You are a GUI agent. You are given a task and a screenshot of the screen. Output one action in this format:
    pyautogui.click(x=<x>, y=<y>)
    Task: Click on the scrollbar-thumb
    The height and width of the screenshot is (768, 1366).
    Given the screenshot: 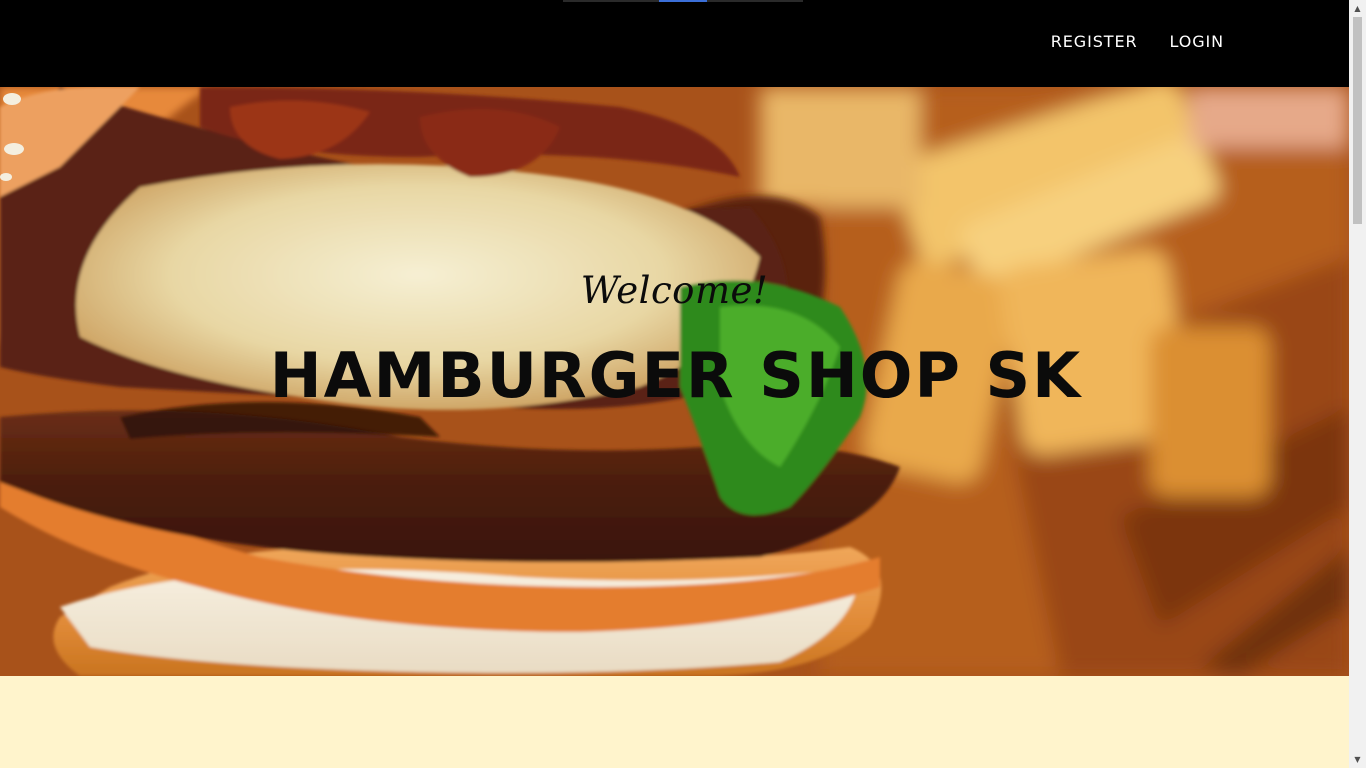 What is the action you would take?
    pyautogui.click(x=1357, y=120)
    